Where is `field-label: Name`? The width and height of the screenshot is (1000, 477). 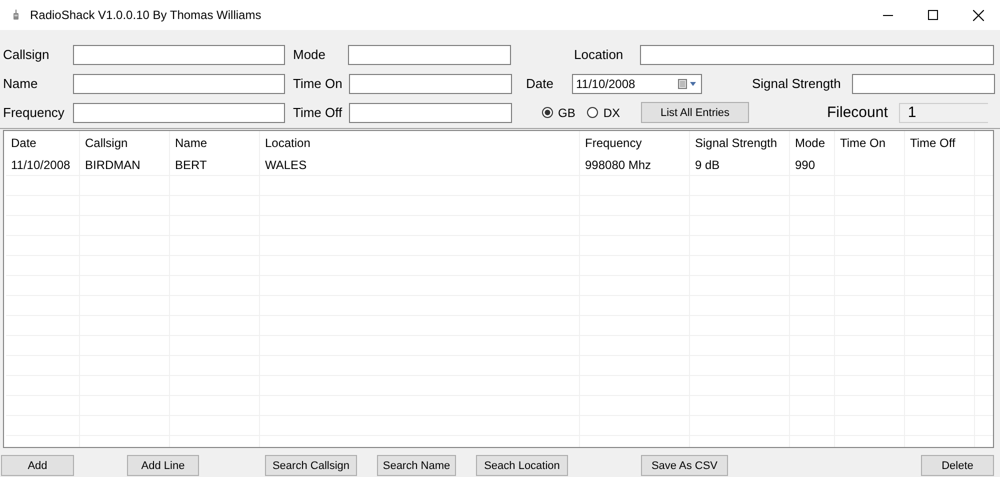 field-label: Name is located at coordinates (21, 83).